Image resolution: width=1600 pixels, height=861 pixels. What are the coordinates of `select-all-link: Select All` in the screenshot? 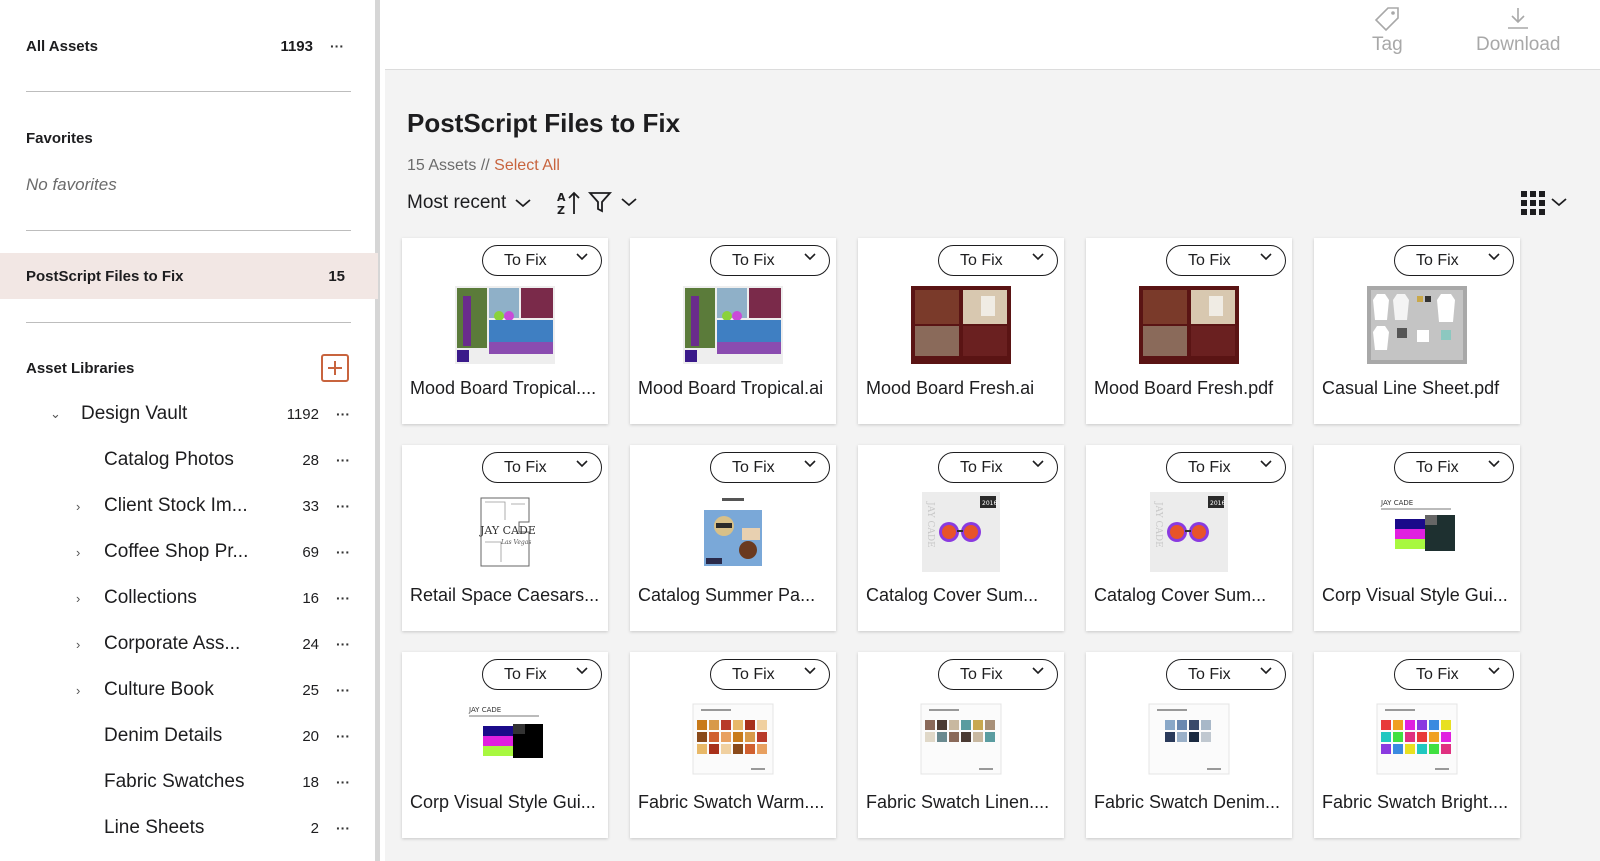 It's located at (527, 165).